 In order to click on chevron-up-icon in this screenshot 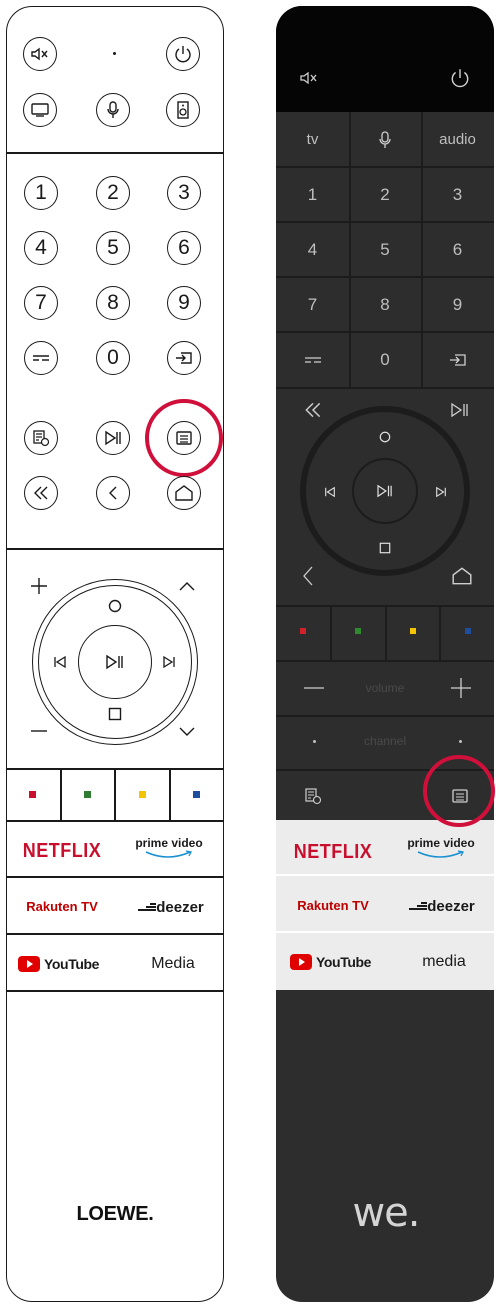, I will do `click(187, 586)`.